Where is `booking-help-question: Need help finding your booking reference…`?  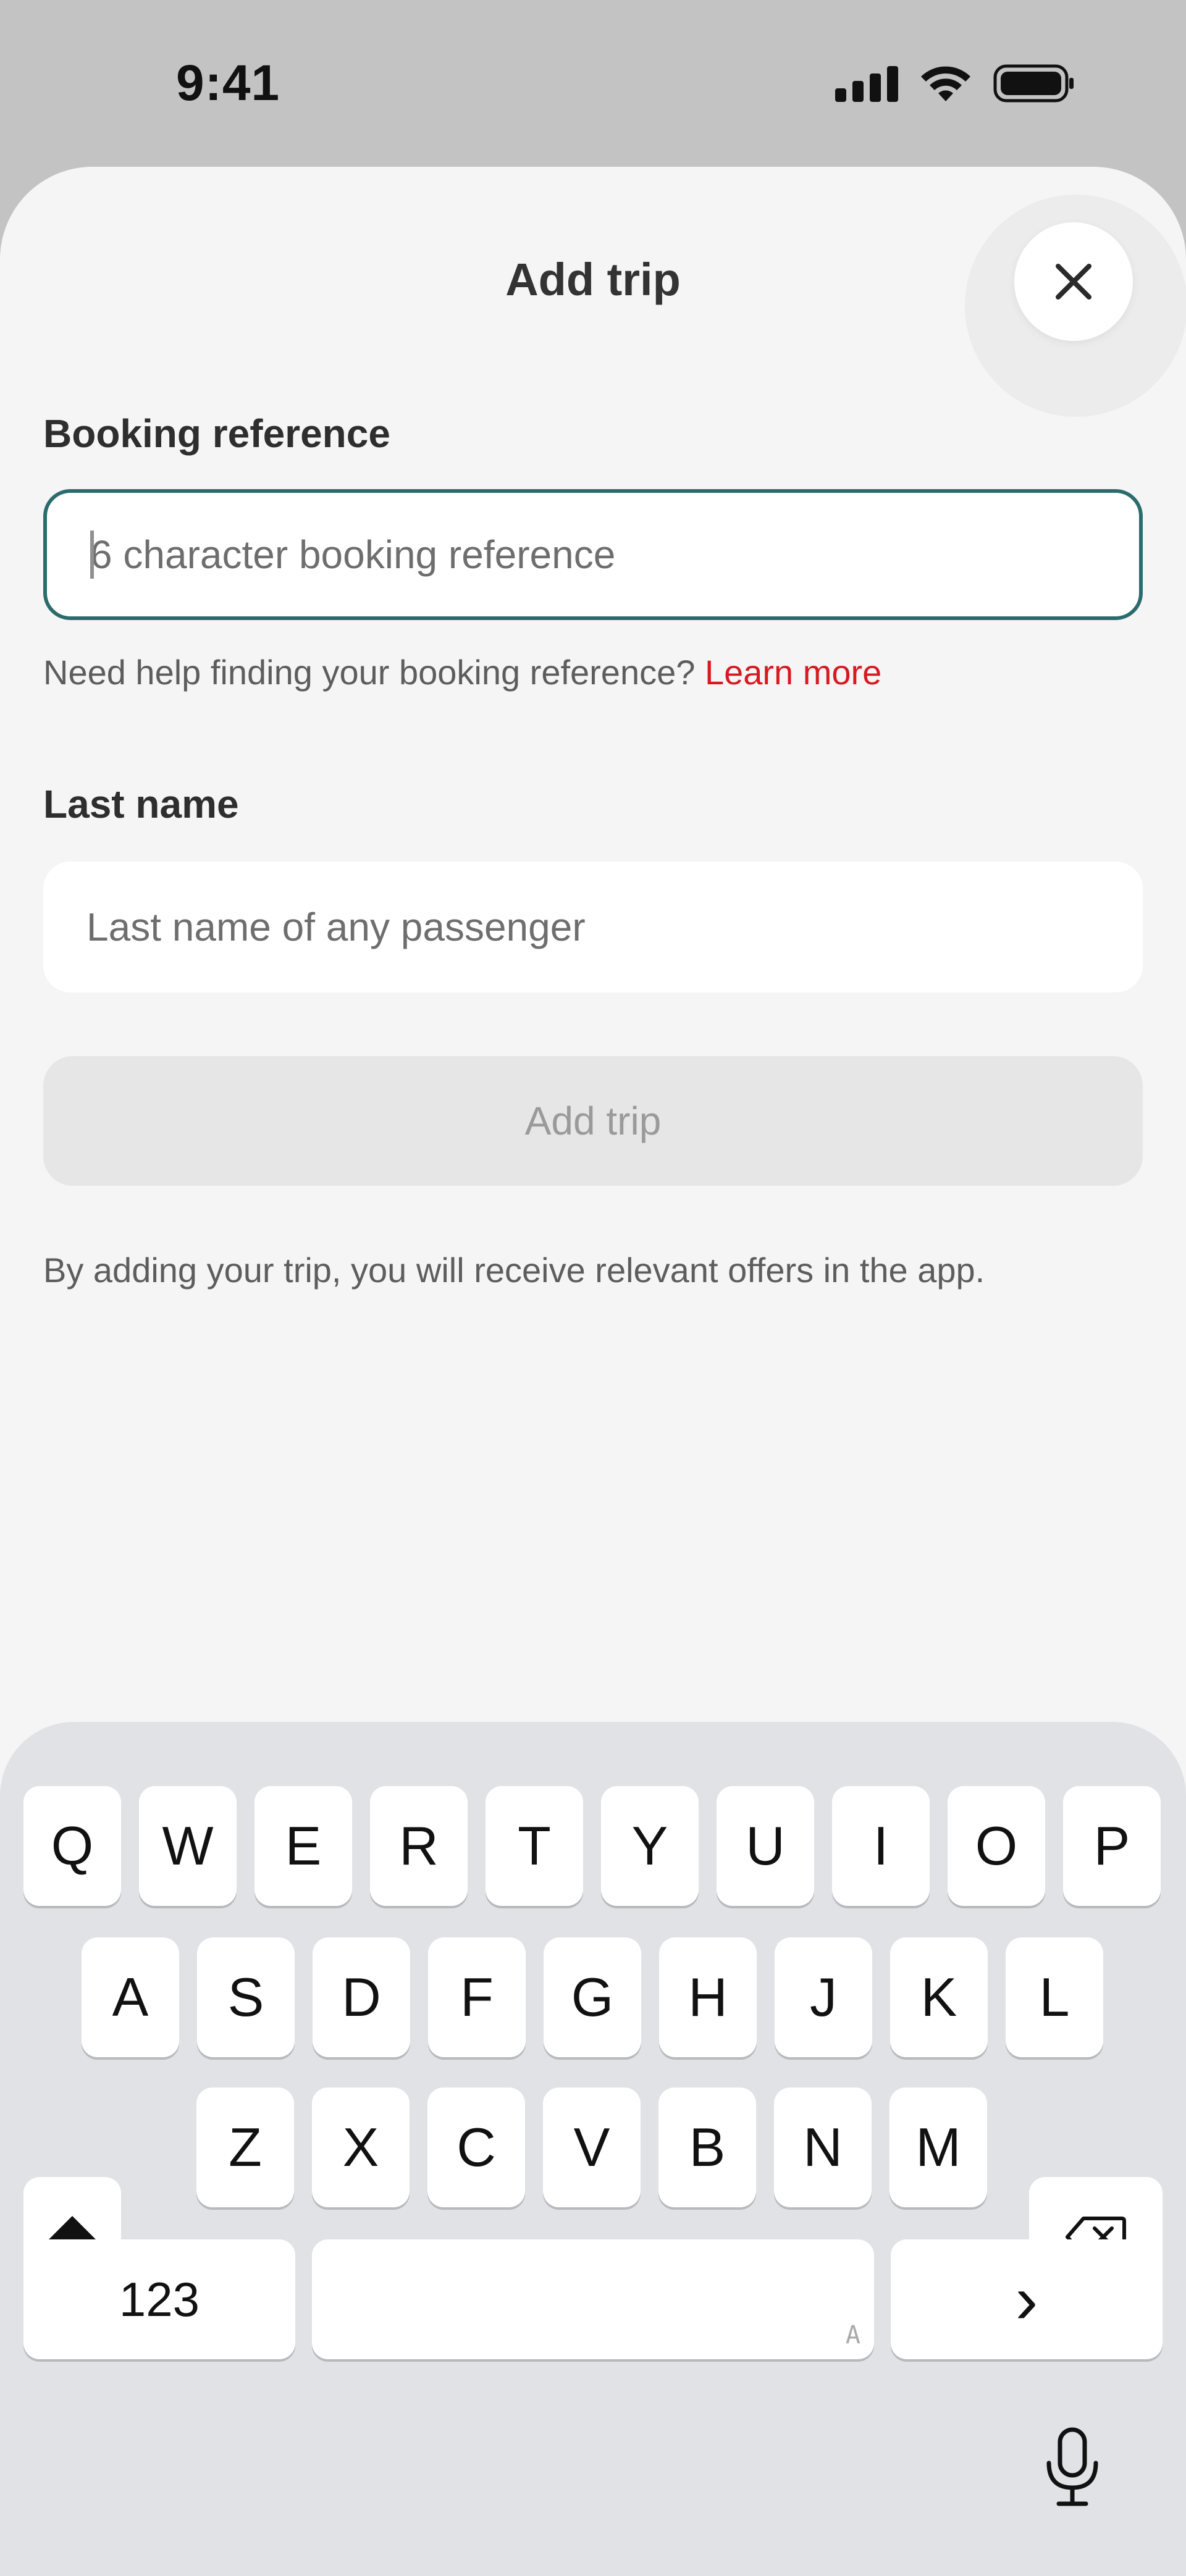 booking-help-question: Need help finding your booking reference… is located at coordinates (369, 672).